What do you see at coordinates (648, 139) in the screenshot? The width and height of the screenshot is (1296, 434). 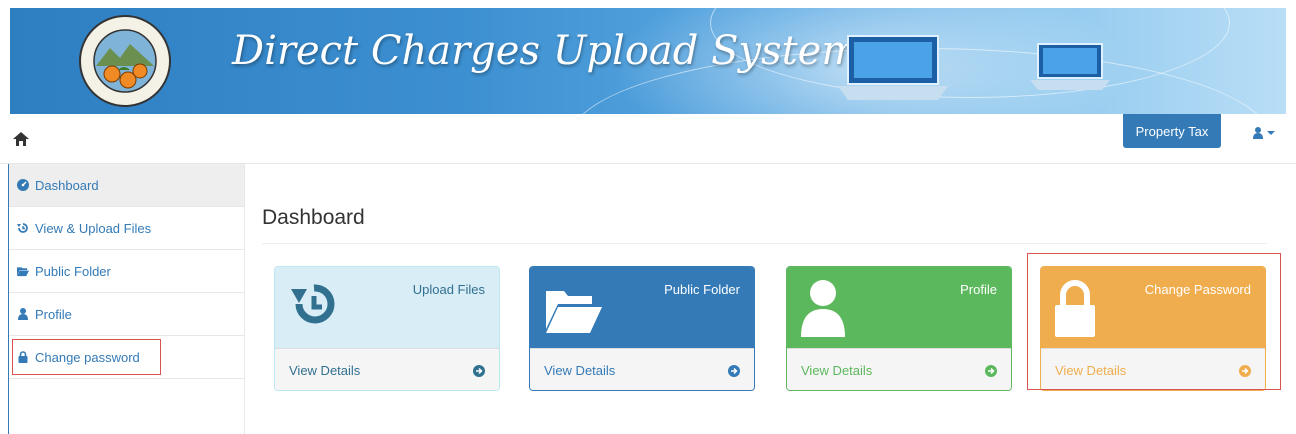 I see `top-navbar: Property Tax` at bounding box center [648, 139].